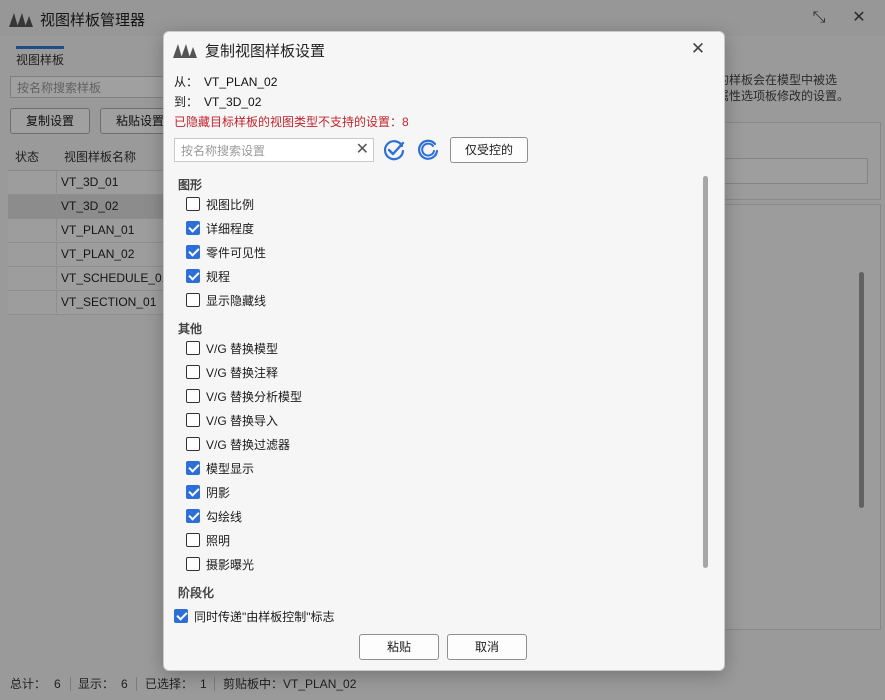 The width and height of the screenshot is (885, 700). Describe the element at coordinates (362, 150) in the screenshot. I see `clear-search-icon: ✕` at that location.